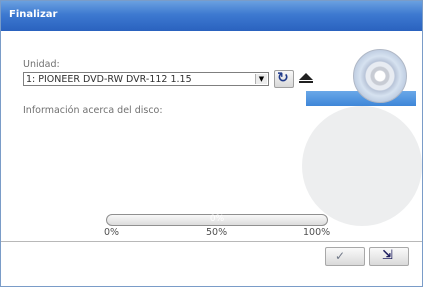 Image resolution: width=423 pixels, height=287 pixels. I want to click on eject-icon, so click(306, 76).